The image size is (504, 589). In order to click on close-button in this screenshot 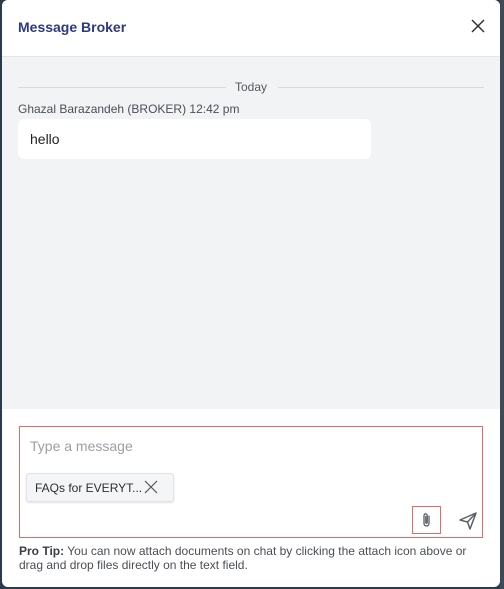, I will do `click(478, 26)`.